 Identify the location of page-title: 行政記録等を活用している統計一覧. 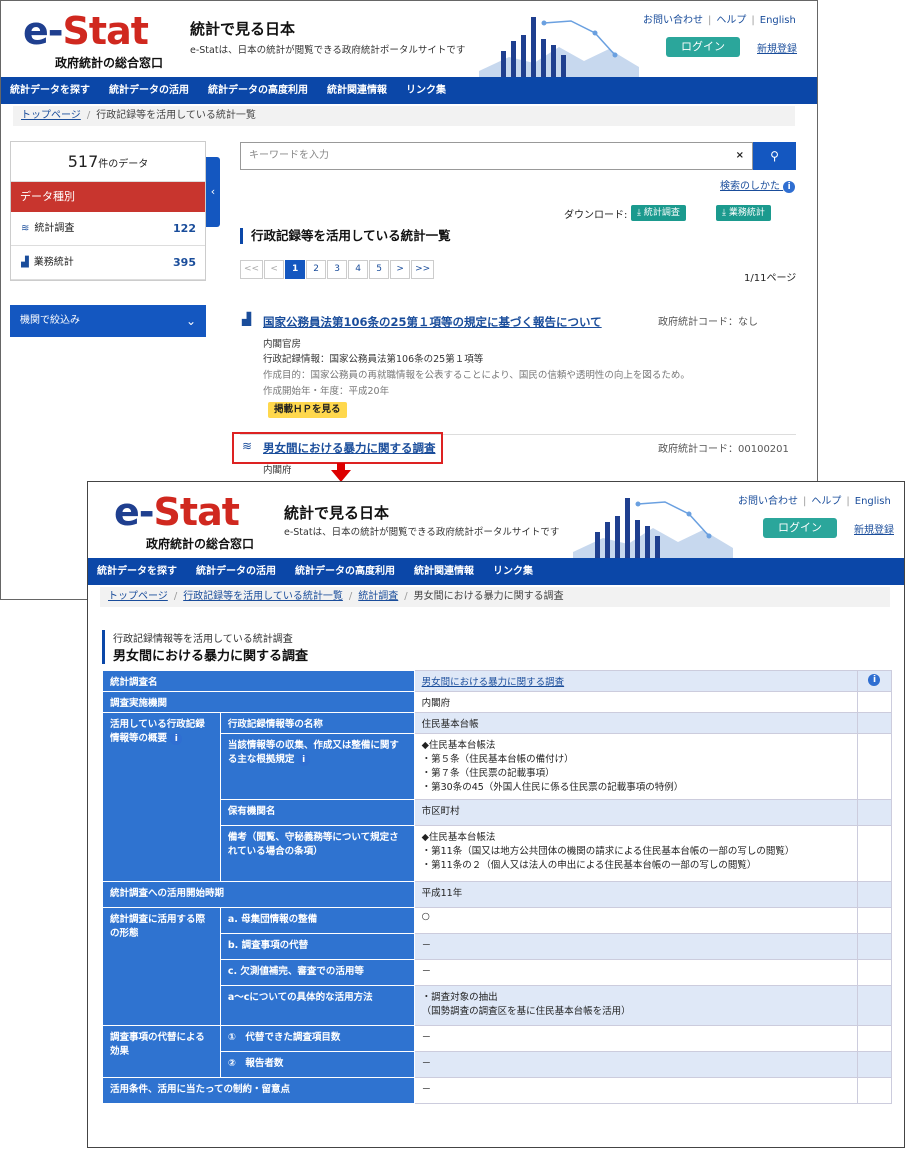
(345, 236).